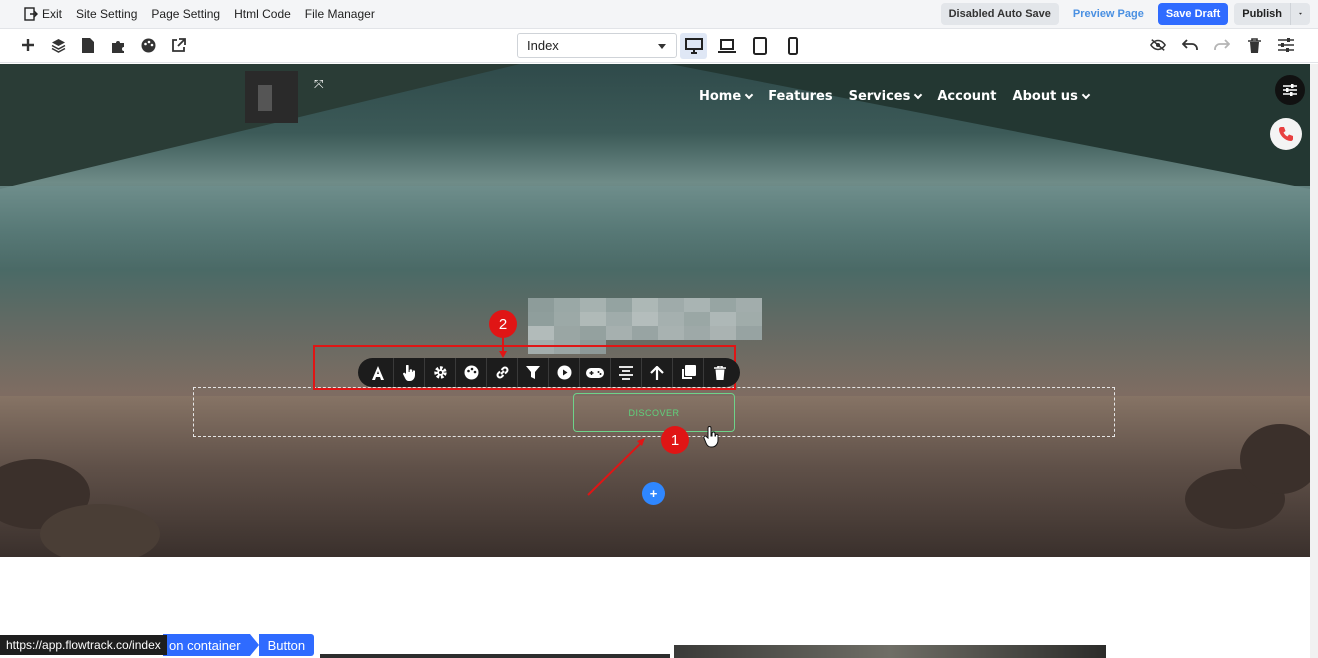  I want to click on layers-icon, so click(58, 45).